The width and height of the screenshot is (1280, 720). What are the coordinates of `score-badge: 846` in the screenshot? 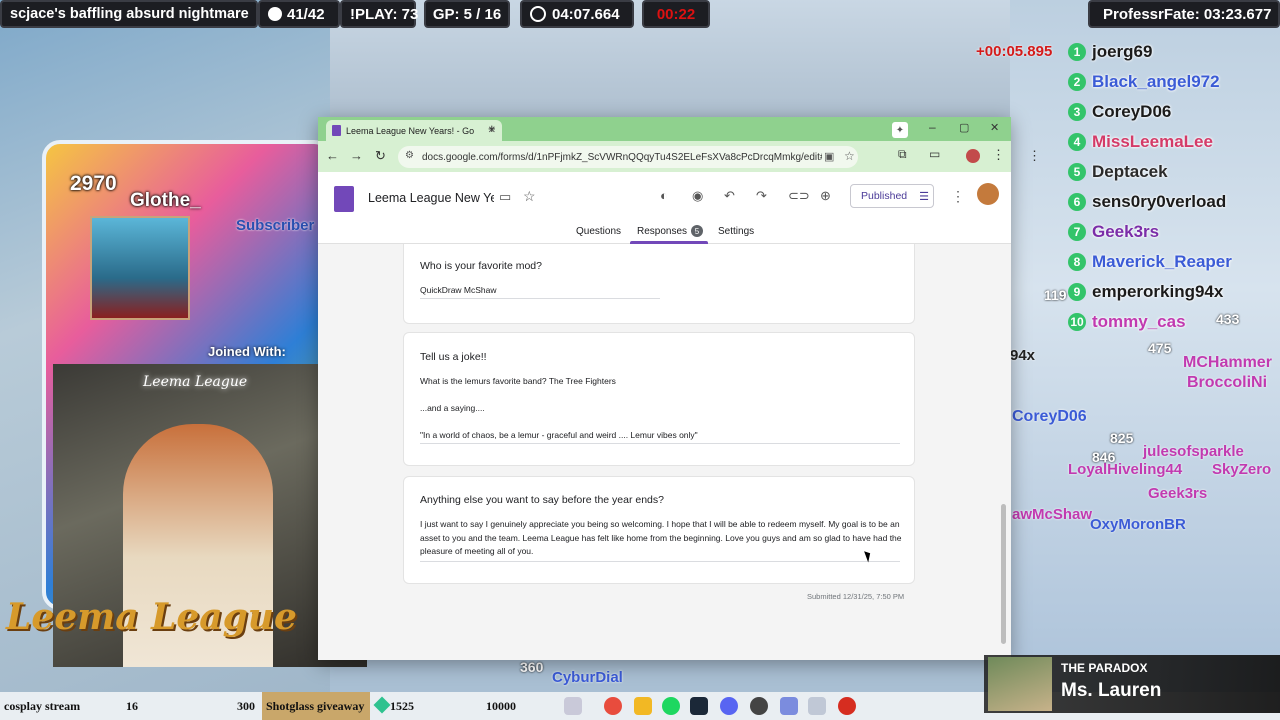 It's located at (1104, 457).